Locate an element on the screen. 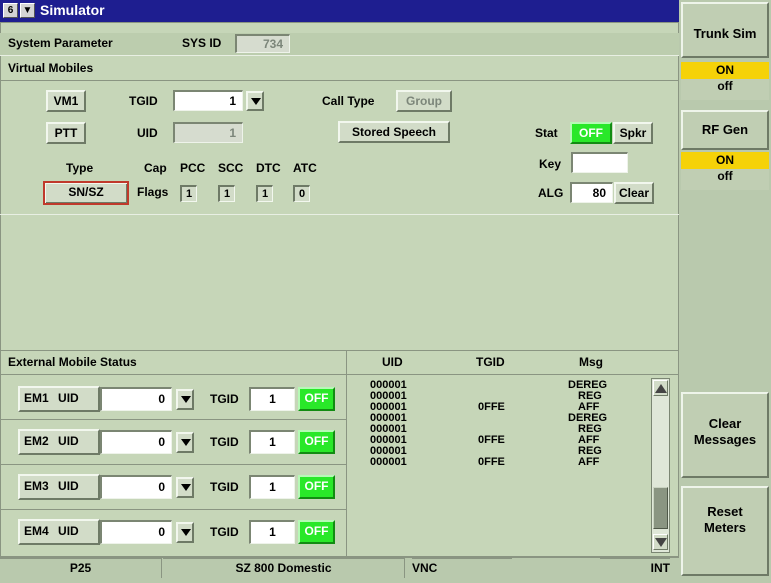 The height and width of the screenshot is (583, 771). rf-gen-toggle: ON off is located at coordinates (725, 171).